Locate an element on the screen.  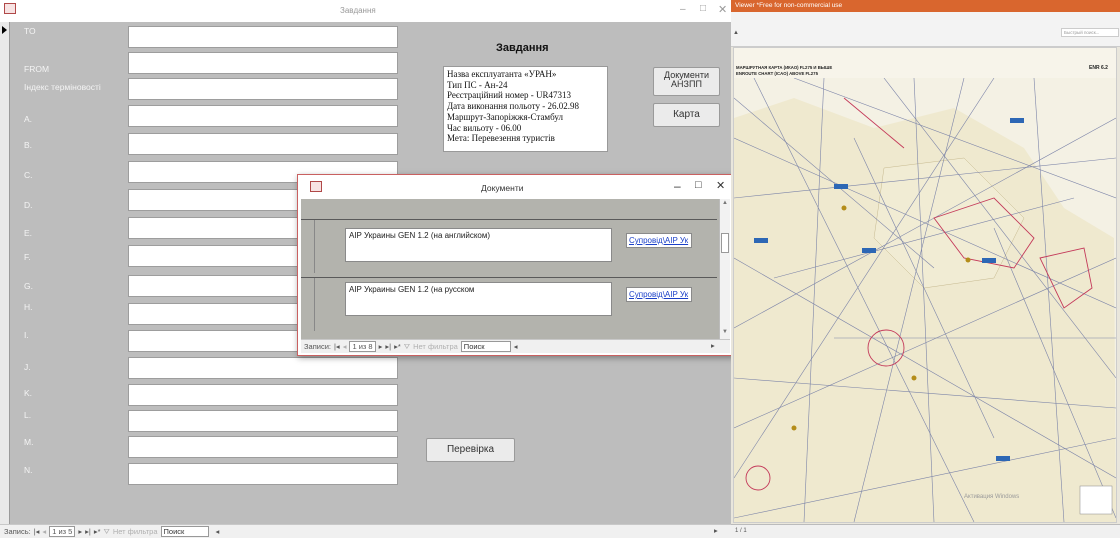
field-label-to: TO is located at coordinates (30, 31).